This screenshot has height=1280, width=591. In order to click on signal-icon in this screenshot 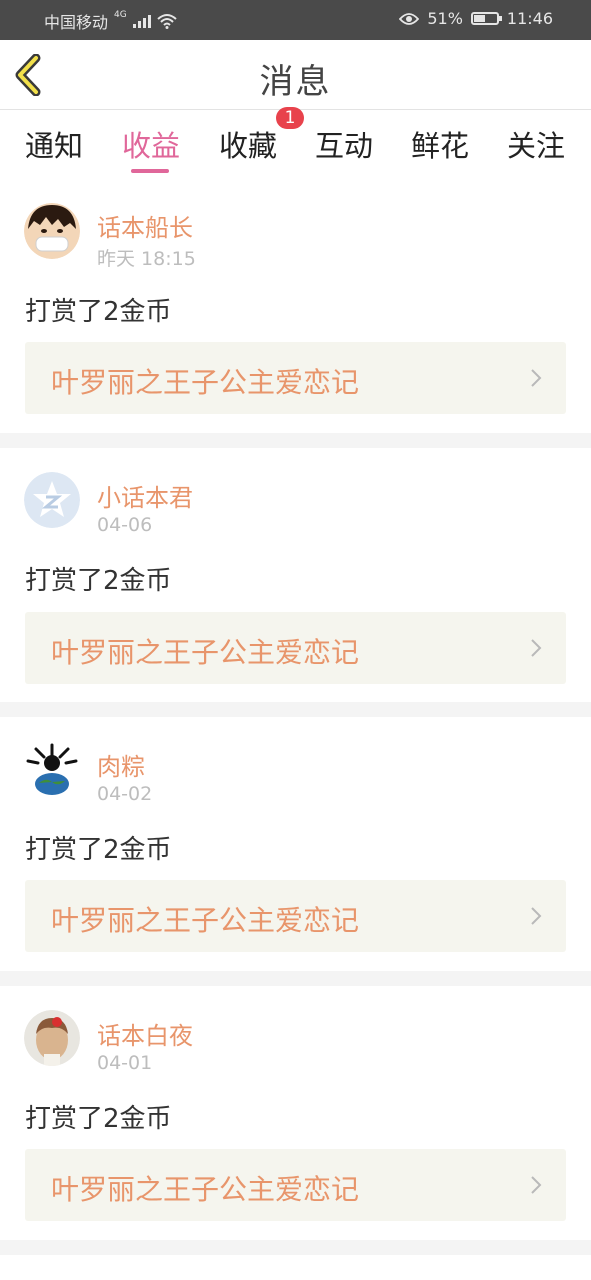, I will do `click(141, 21)`.